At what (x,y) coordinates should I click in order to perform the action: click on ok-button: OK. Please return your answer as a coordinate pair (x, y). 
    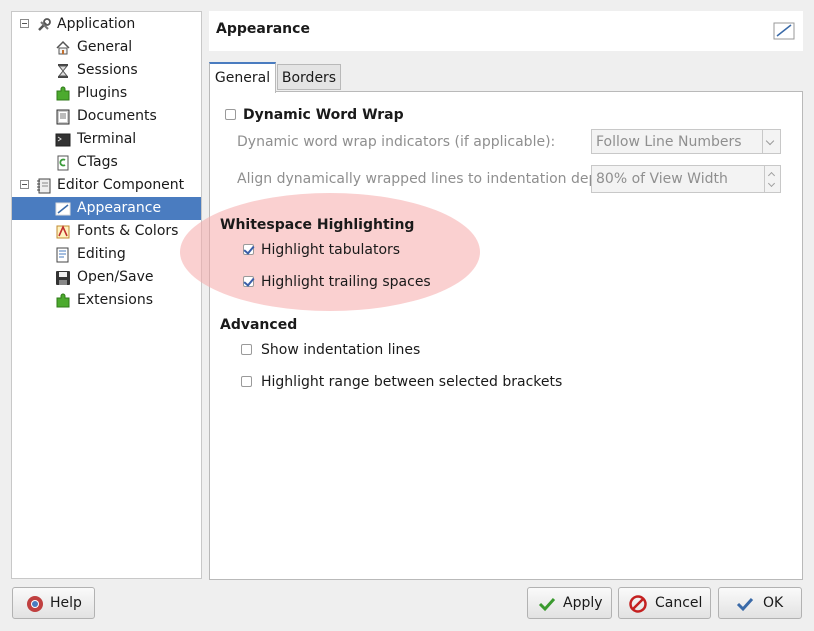
    Looking at the image, I should click on (760, 603).